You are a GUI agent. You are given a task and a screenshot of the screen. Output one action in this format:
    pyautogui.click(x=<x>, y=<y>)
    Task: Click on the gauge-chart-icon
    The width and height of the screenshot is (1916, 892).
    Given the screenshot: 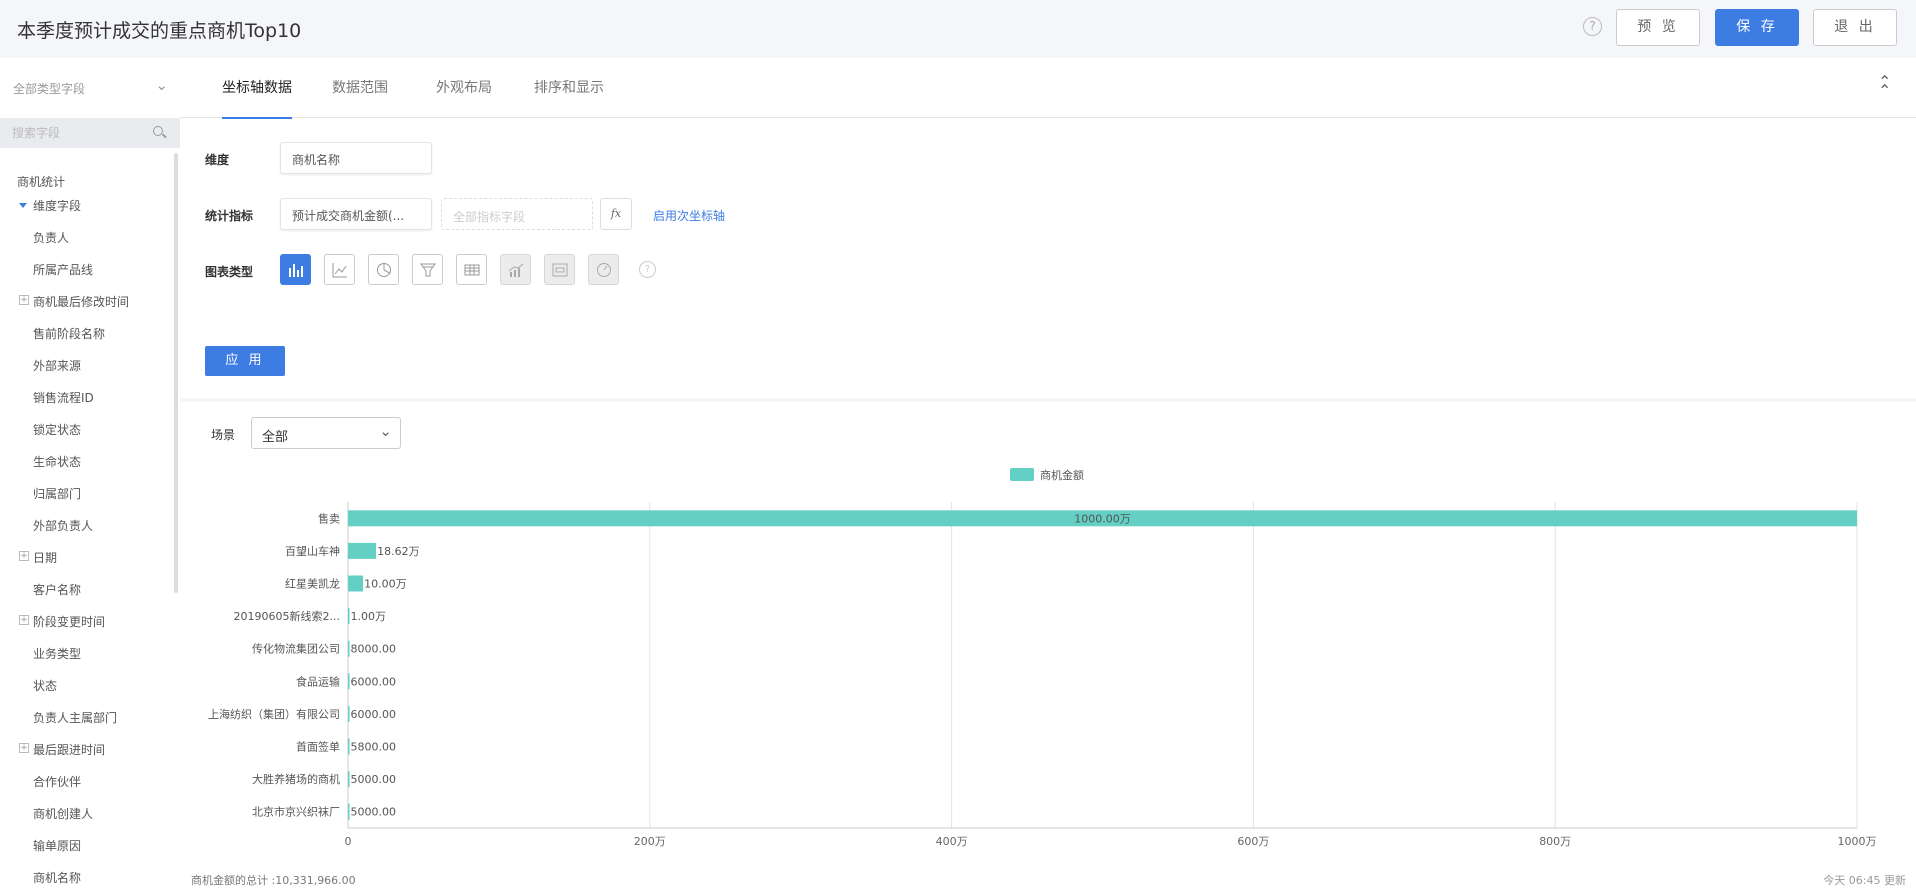 What is the action you would take?
    pyautogui.click(x=604, y=270)
    